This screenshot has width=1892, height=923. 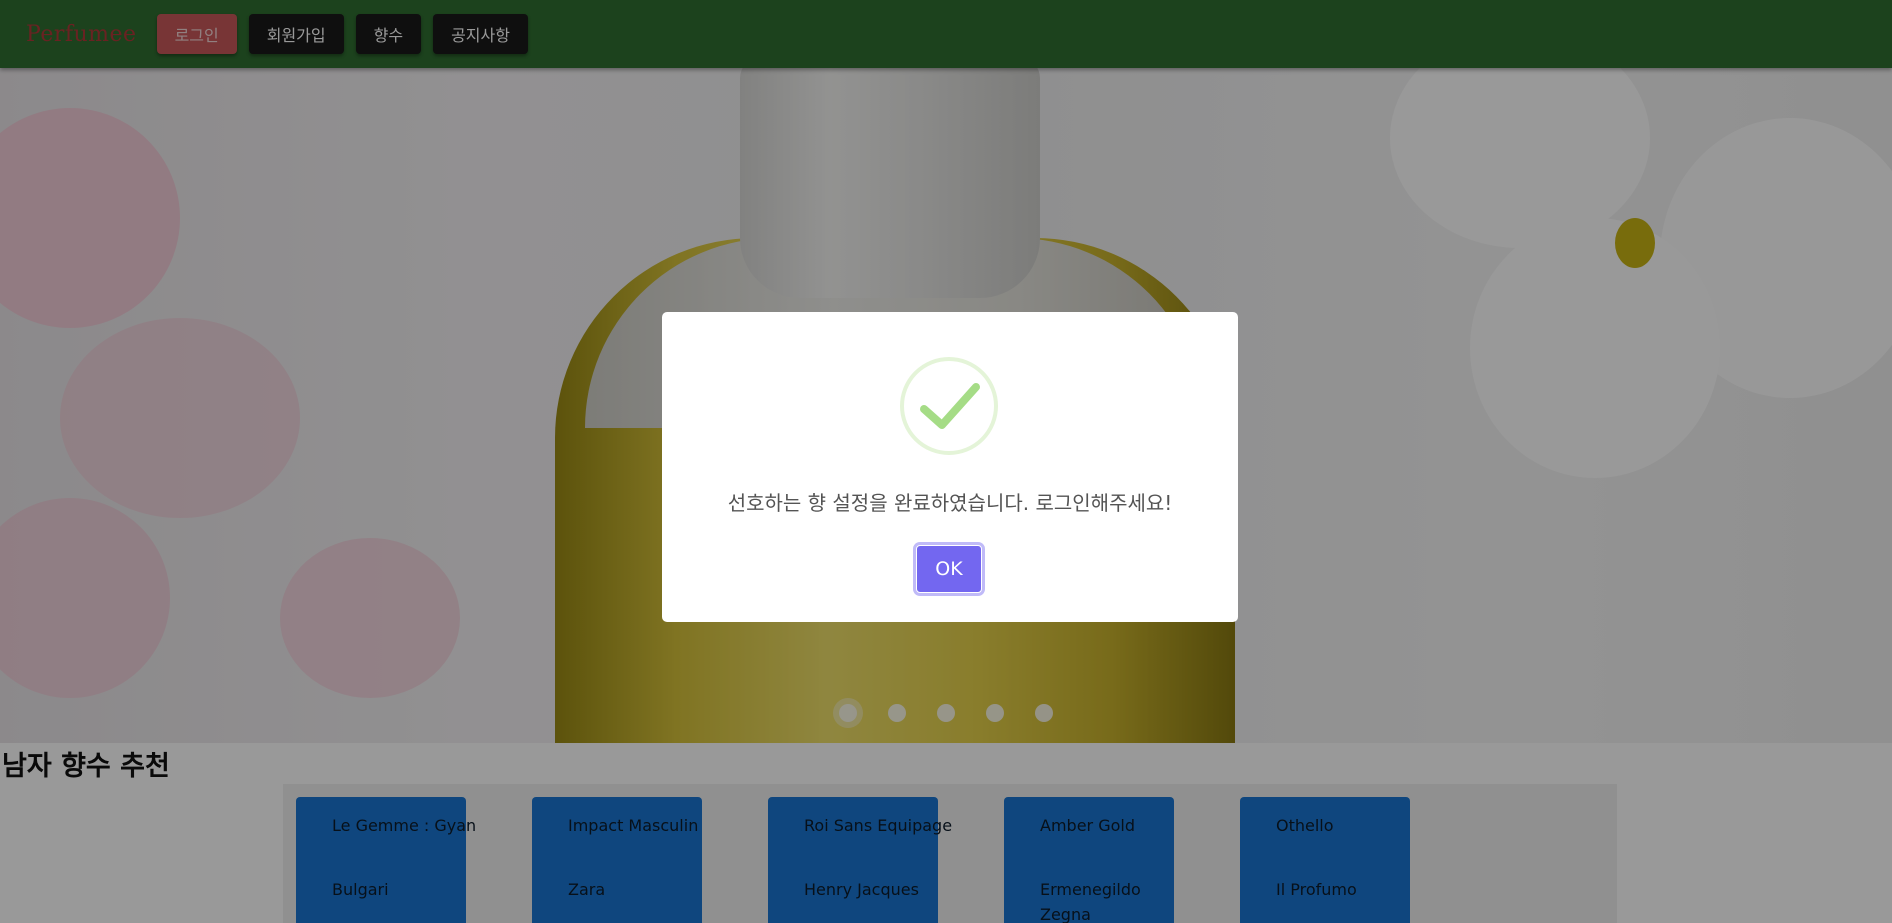 What do you see at coordinates (949, 569) in the screenshot?
I see `ok-button: OK` at bounding box center [949, 569].